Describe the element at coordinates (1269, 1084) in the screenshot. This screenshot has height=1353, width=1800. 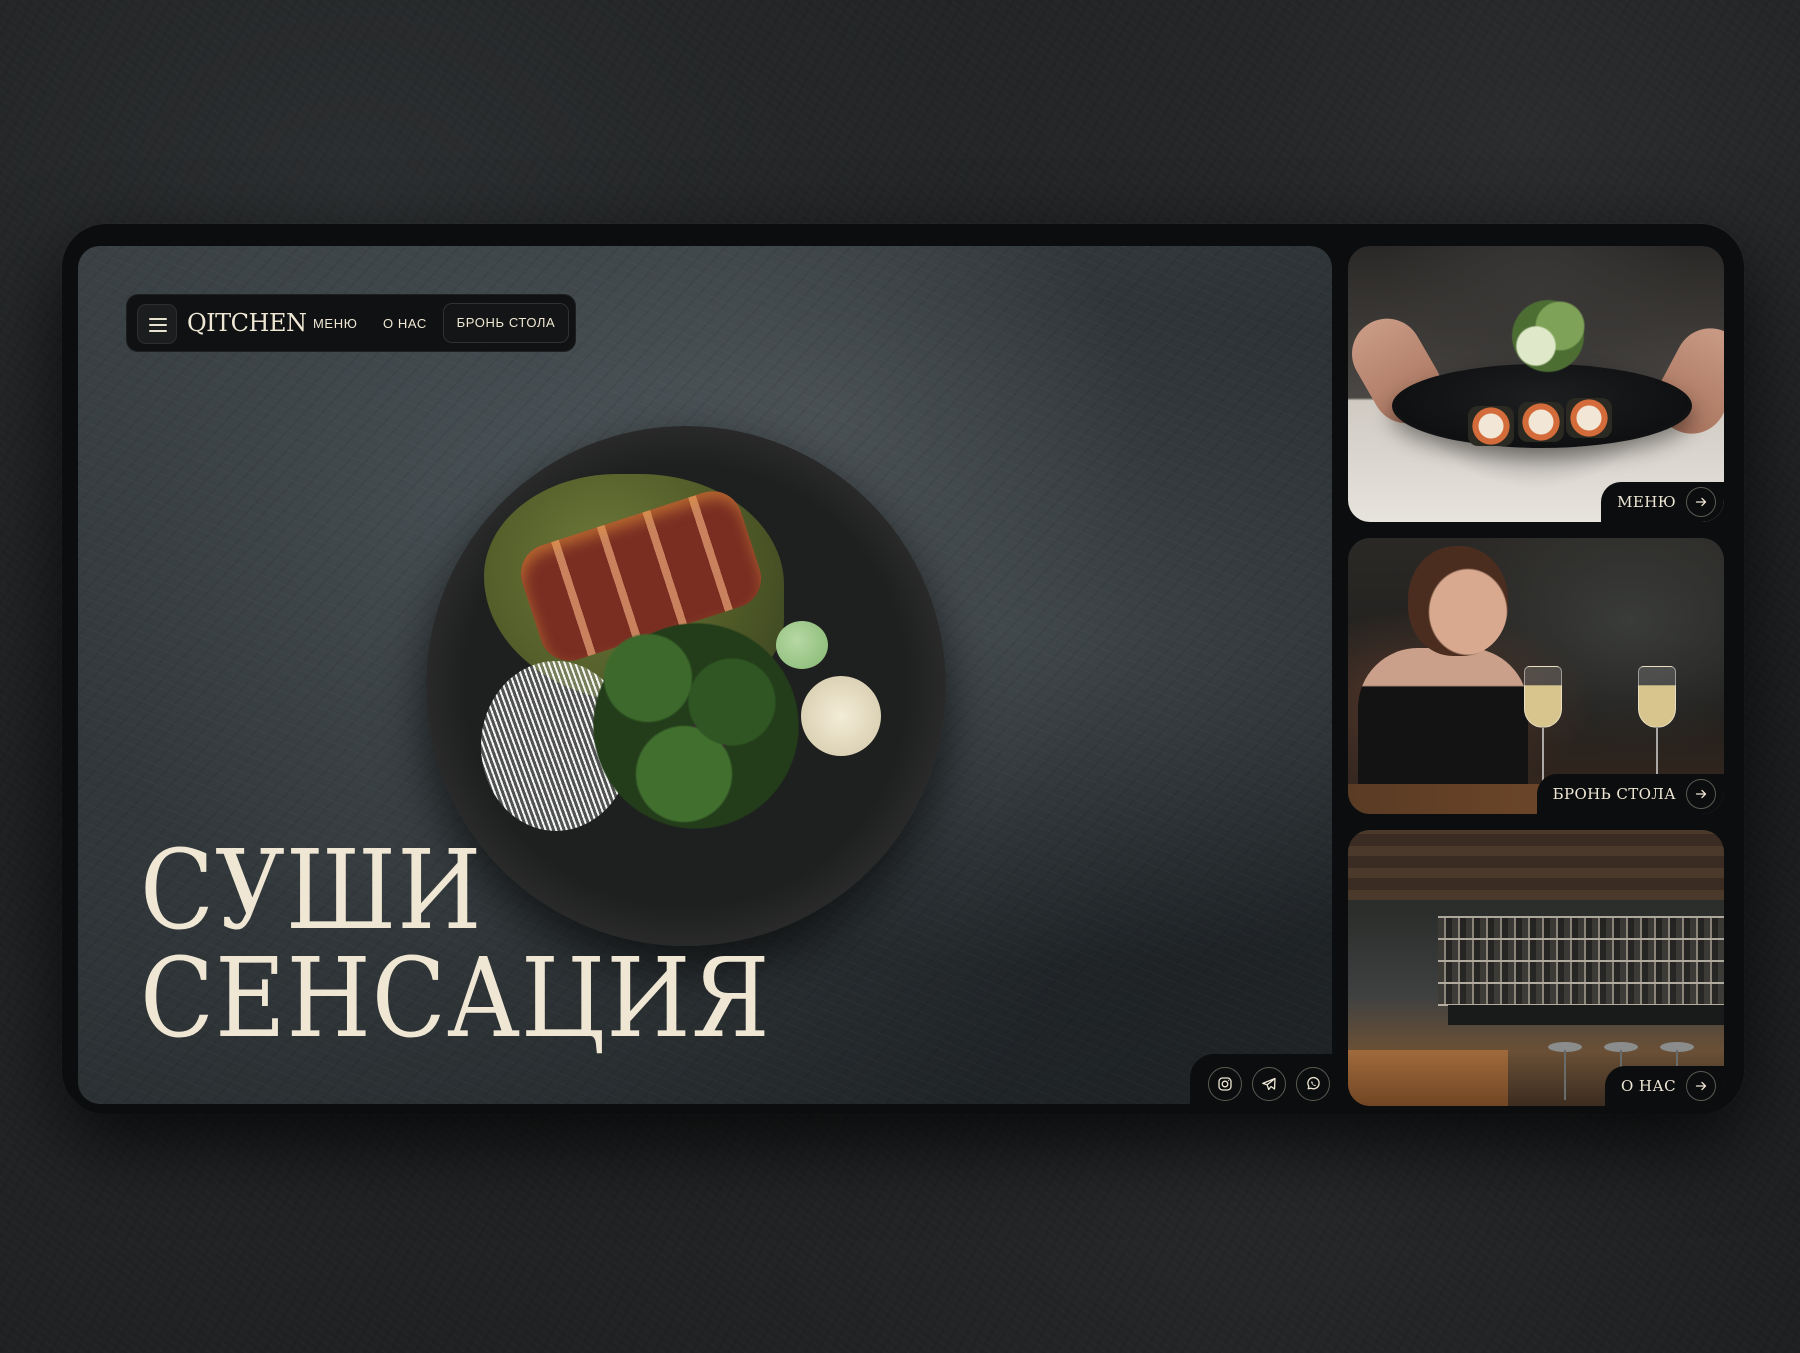
I see `telegram-icon` at that location.